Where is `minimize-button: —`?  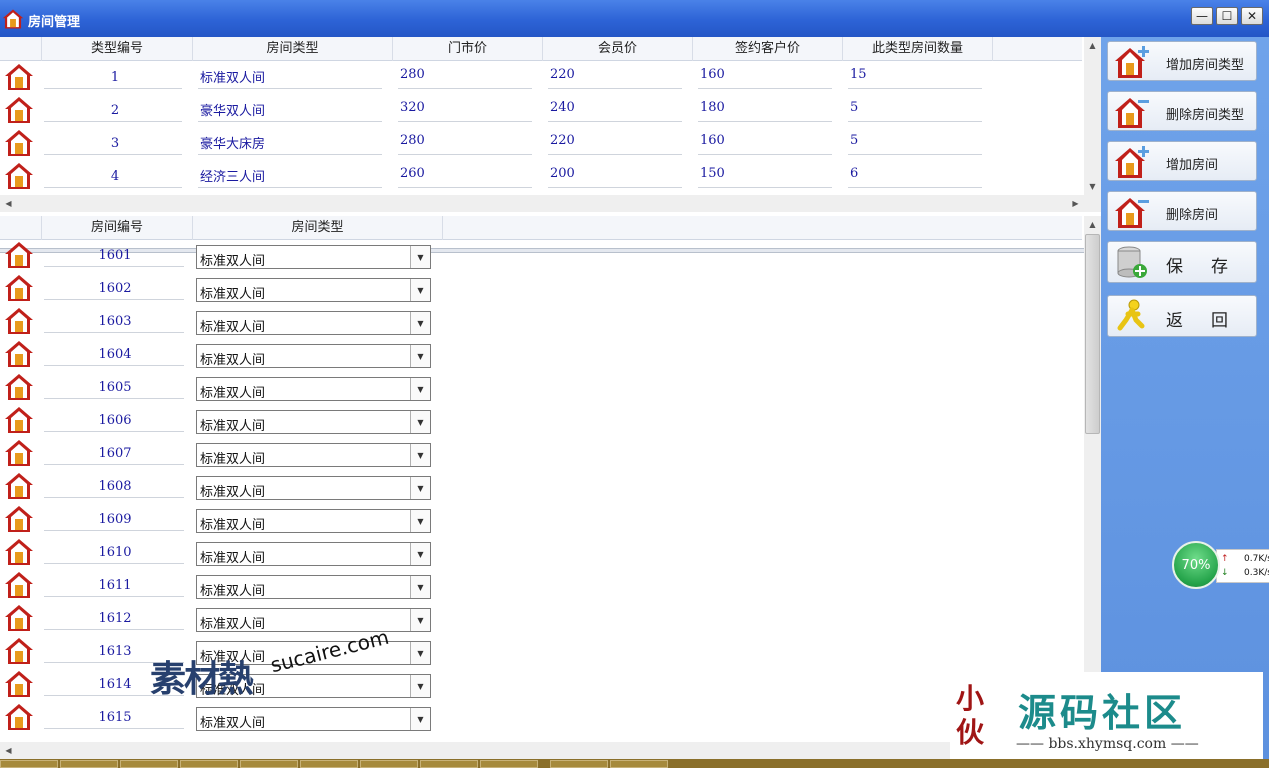
minimize-button: — is located at coordinates (1202, 16).